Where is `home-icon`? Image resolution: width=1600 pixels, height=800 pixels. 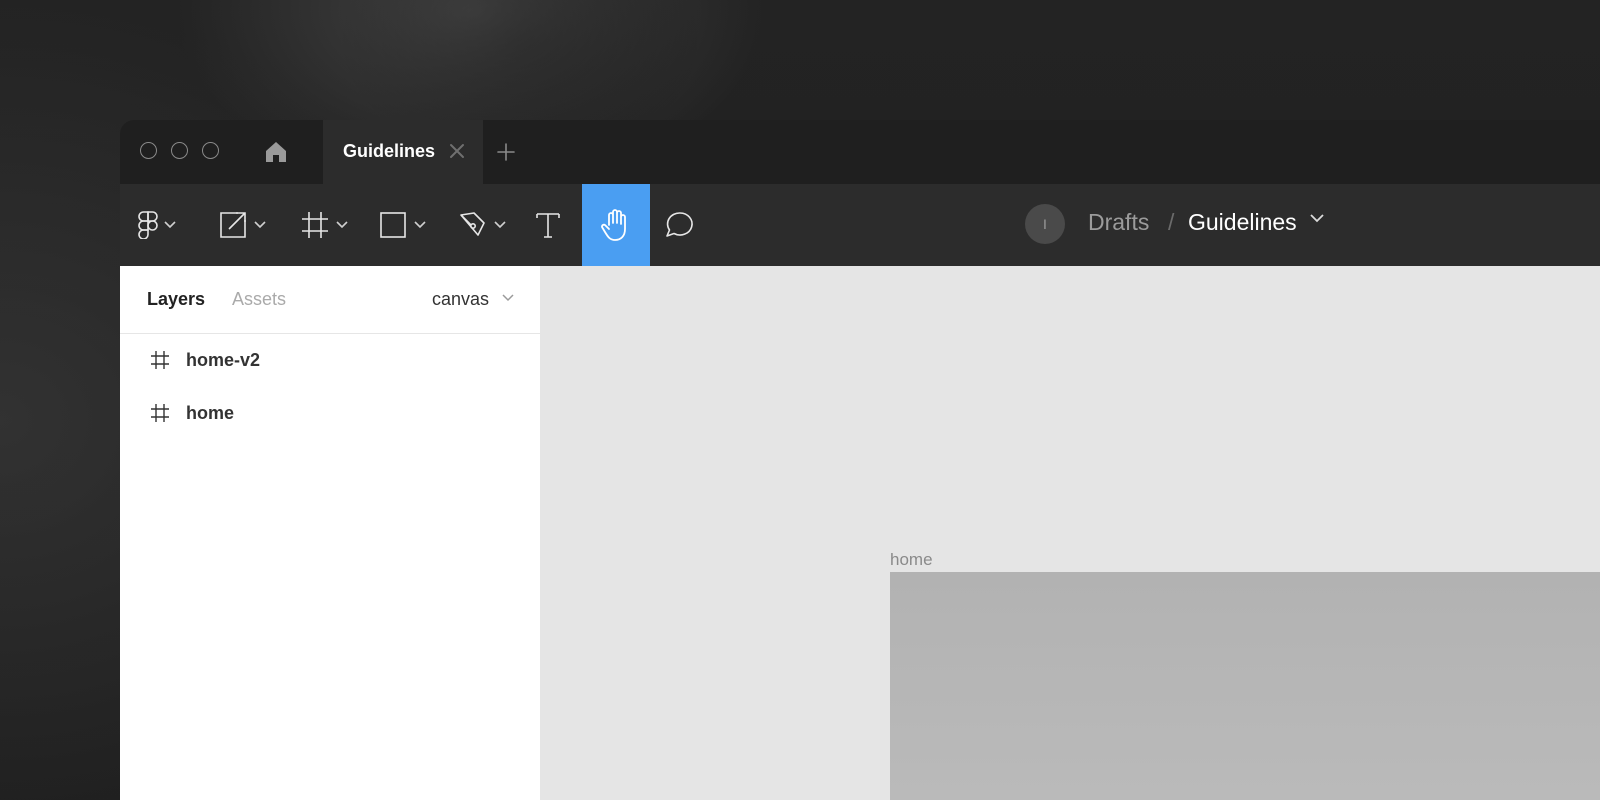
home-icon is located at coordinates (276, 152).